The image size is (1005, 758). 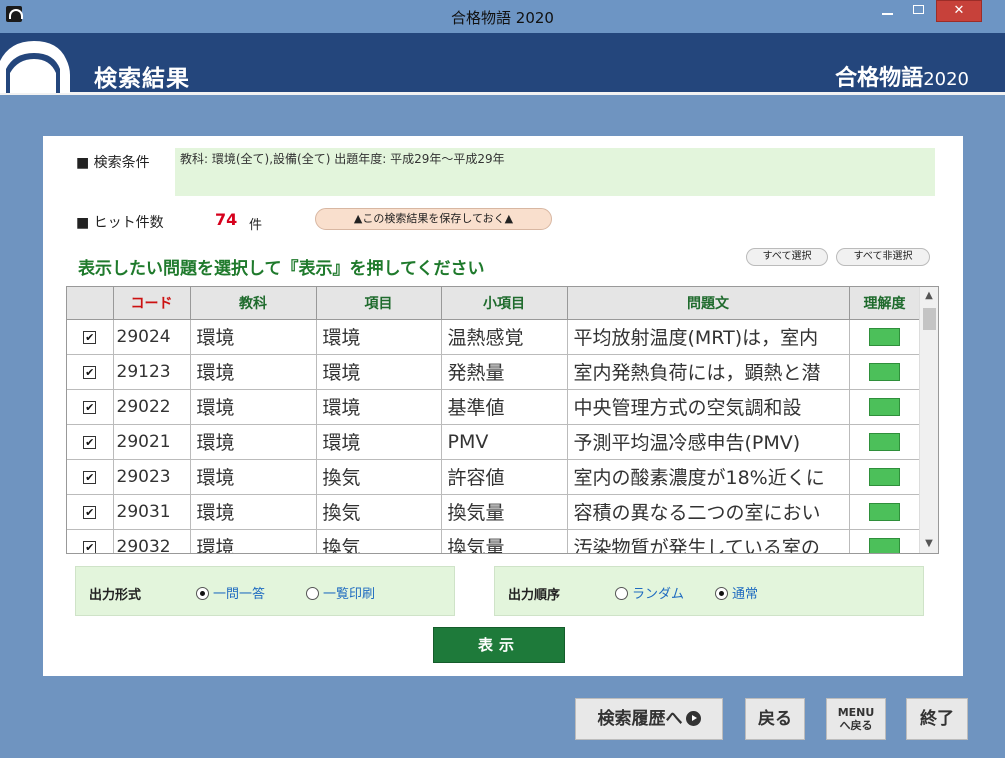 I want to click on minimize-icon, so click(x=887, y=14).